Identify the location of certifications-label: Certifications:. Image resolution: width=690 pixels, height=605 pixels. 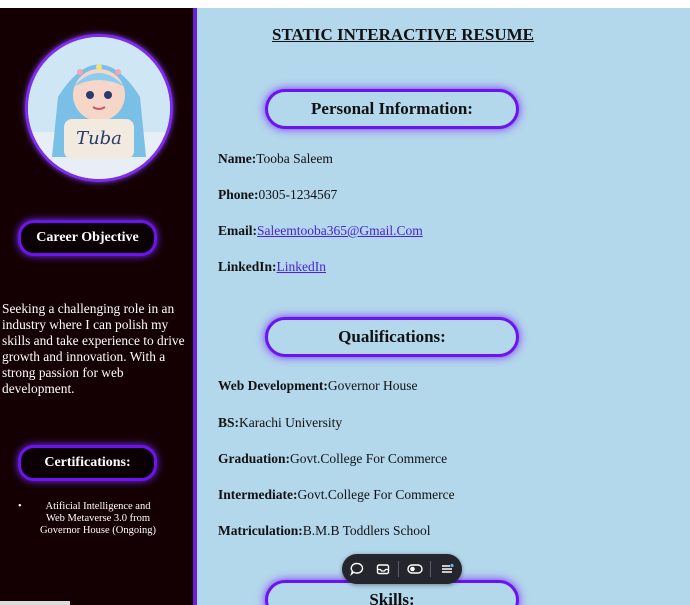
(87, 462).